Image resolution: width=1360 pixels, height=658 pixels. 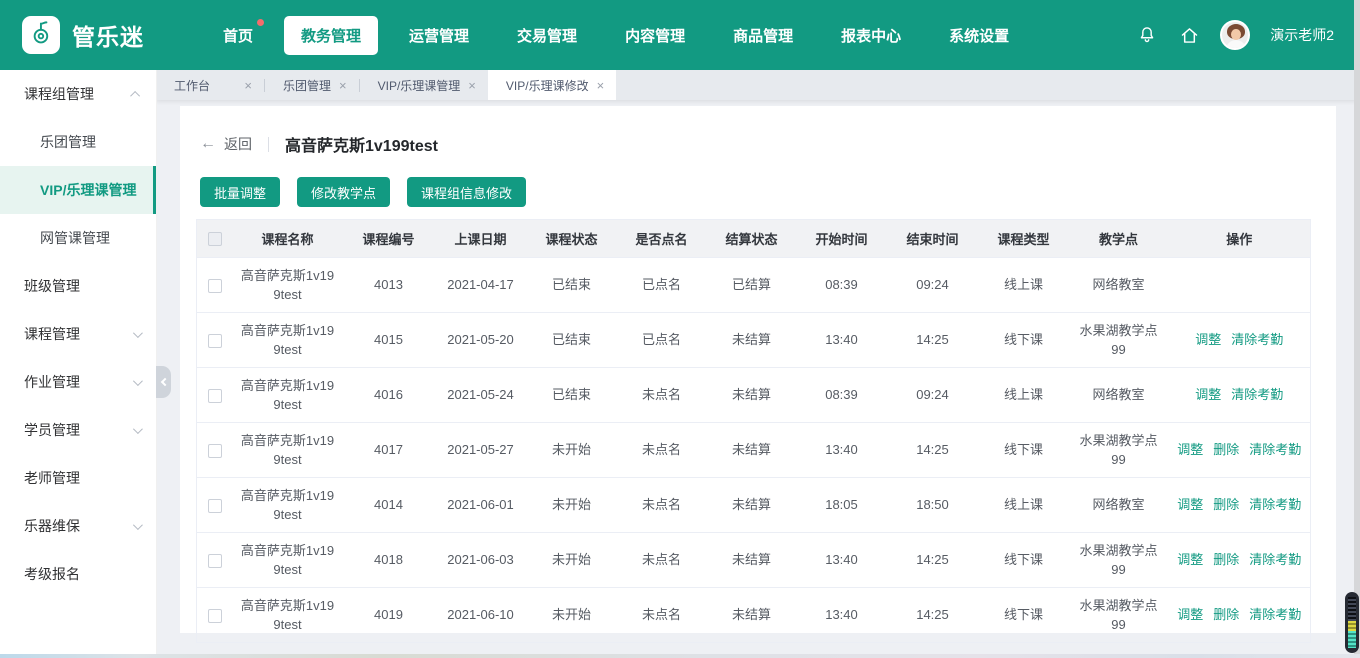 What do you see at coordinates (655, 35) in the screenshot?
I see `nav-item-4: 内容管理` at bounding box center [655, 35].